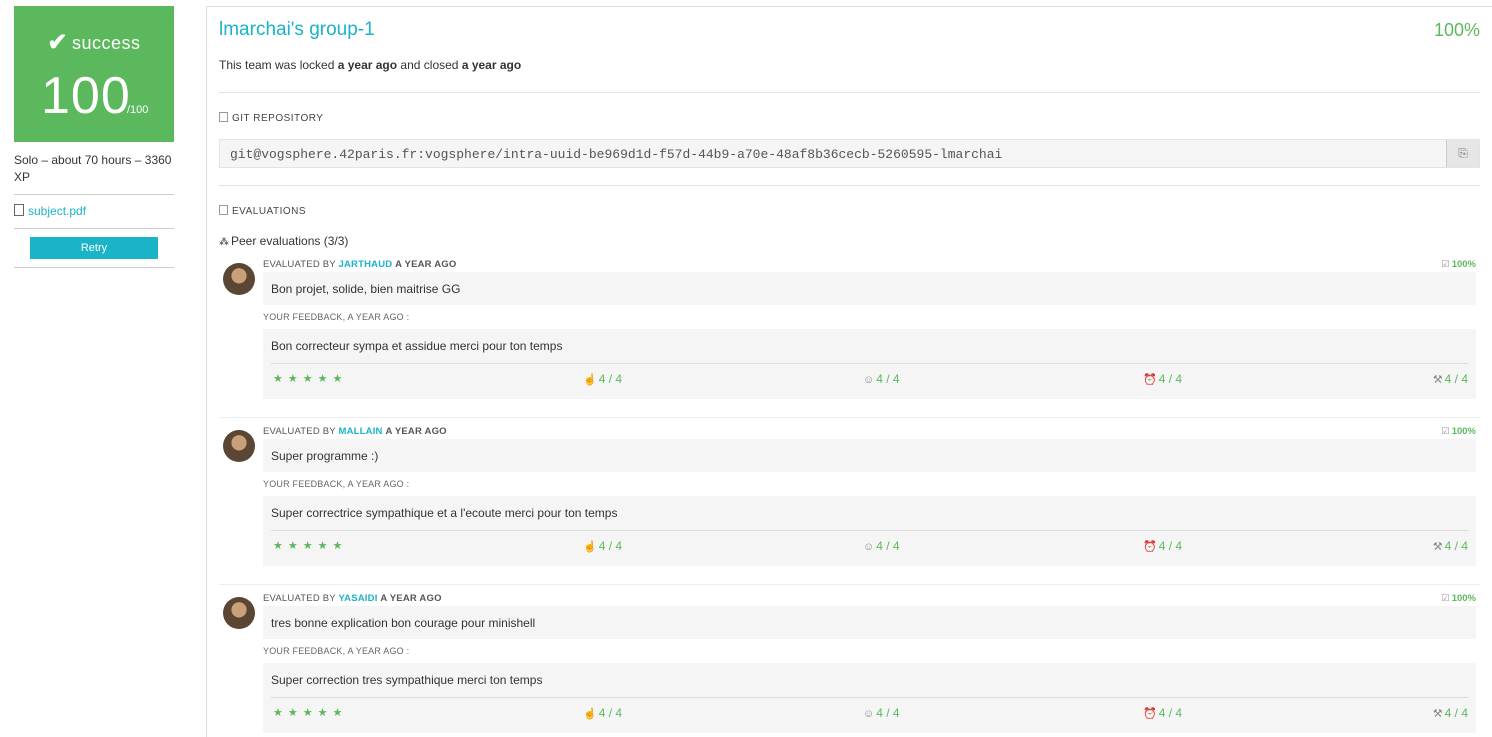 The width and height of the screenshot is (1492, 737). What do you see at coordinates (1445, 598) in the screenshot?
I see `check-icon: ☑` at bounding box center [1445, 598].